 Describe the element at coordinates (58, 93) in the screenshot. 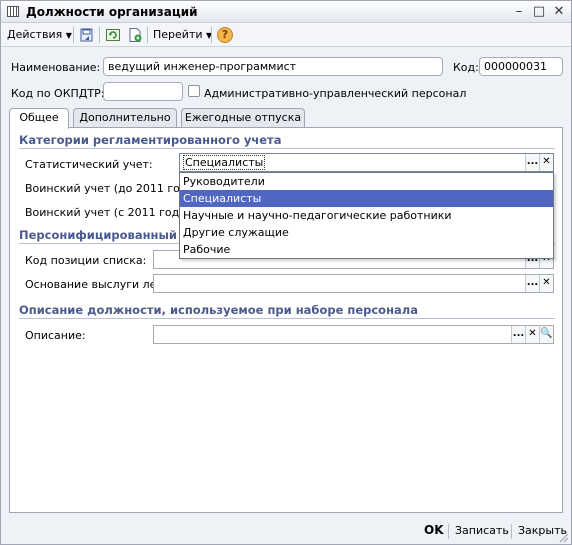

I see `okpdtr-label: Код по ОКПДТР:` at that location.